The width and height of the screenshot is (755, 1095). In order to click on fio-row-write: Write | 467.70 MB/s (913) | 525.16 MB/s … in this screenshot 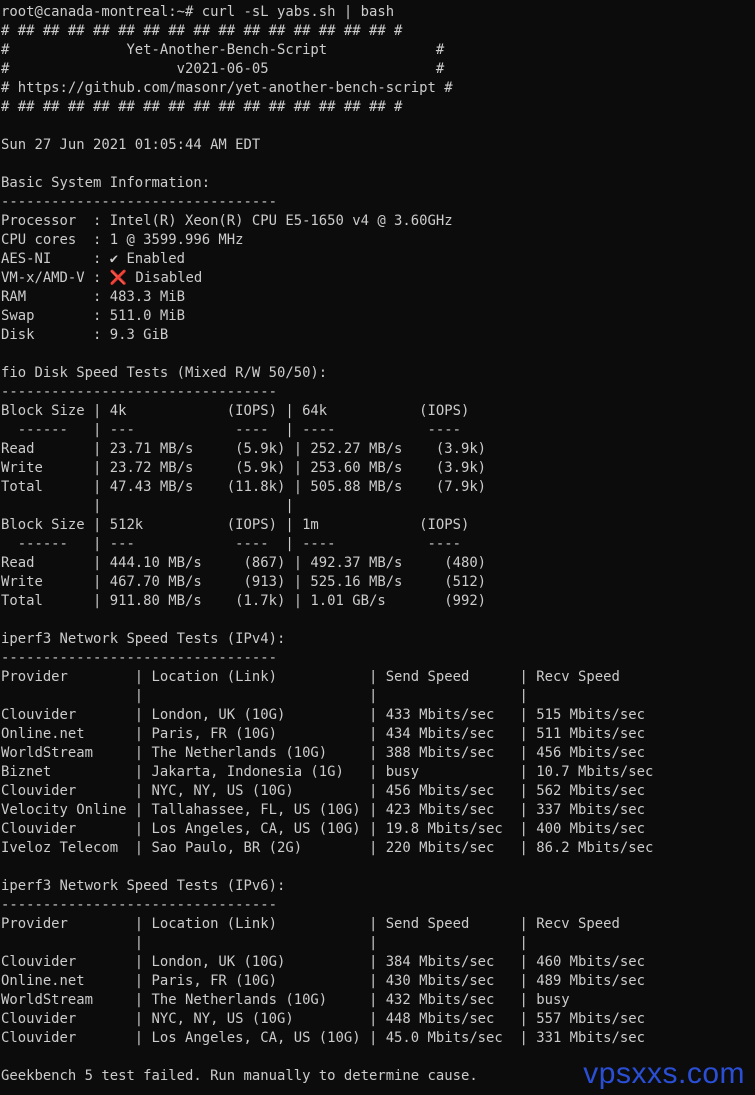, I will do `click(244, 582)`.